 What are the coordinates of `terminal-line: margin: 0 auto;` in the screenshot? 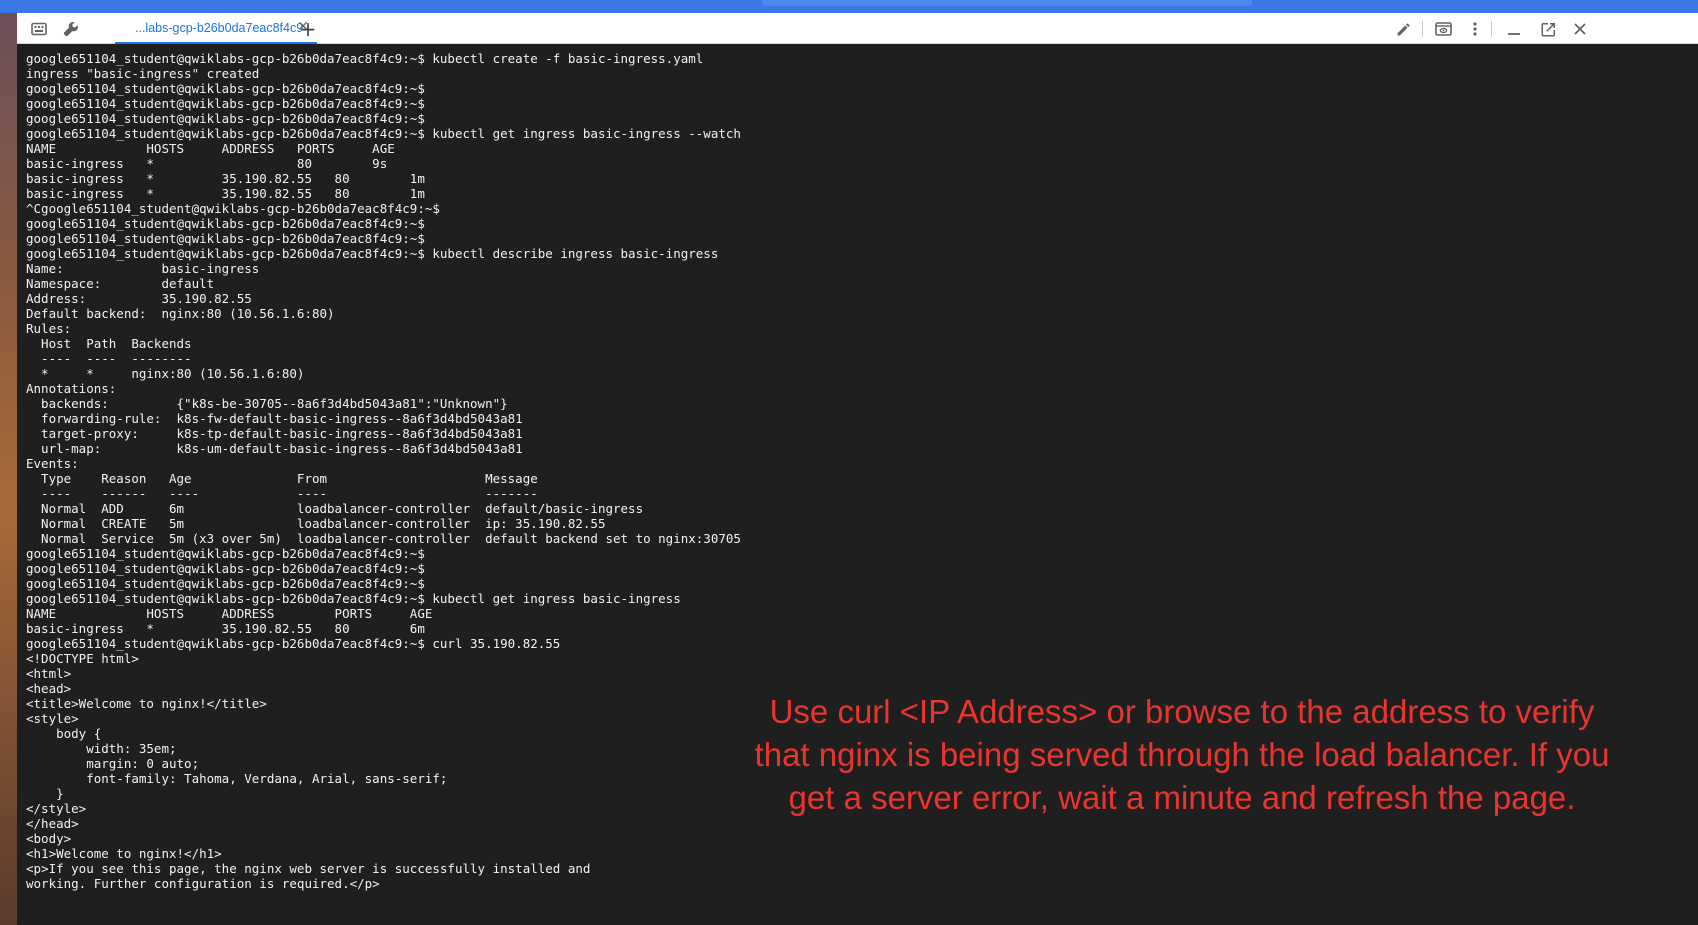 It's located at (113, 763).